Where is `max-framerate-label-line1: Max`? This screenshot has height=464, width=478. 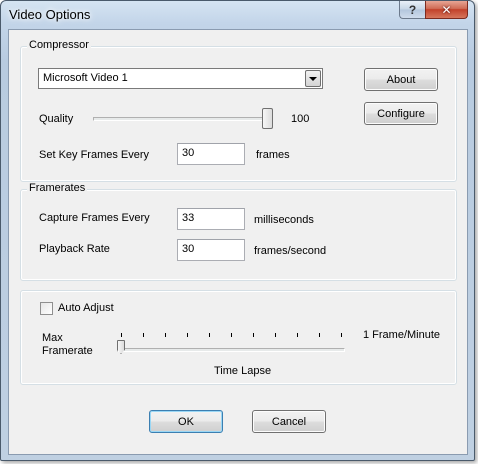 max-framerate-label-line1: Max is located at coordinates (52, 338).